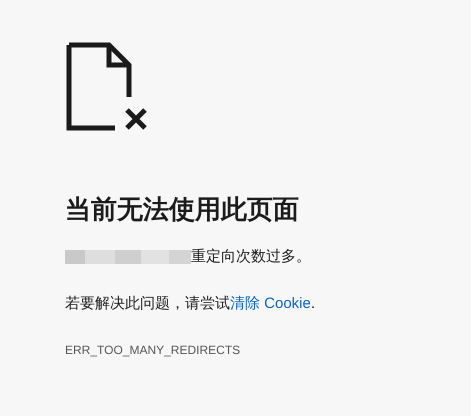  What do you see at coordinates (153, 350) in the screenshot?
I see `error-code: ERR_TOO_MANY_REDIRECTS` at bounding box center [153, 350].